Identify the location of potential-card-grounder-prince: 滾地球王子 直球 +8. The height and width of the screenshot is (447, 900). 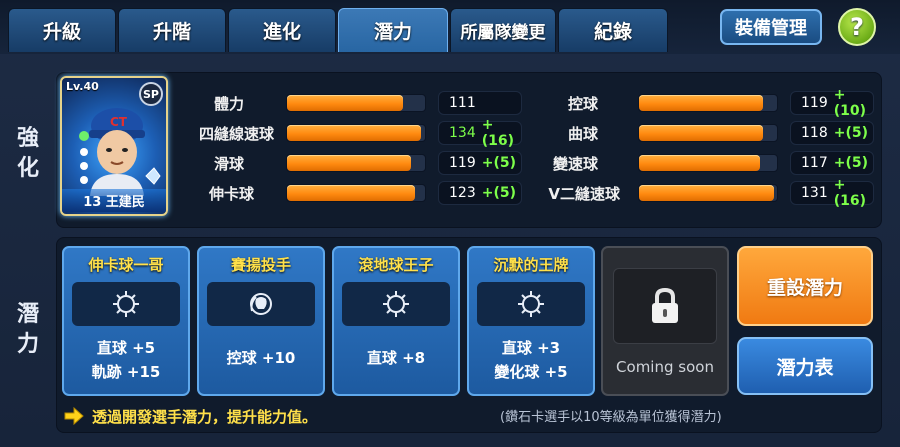
(396, 321).